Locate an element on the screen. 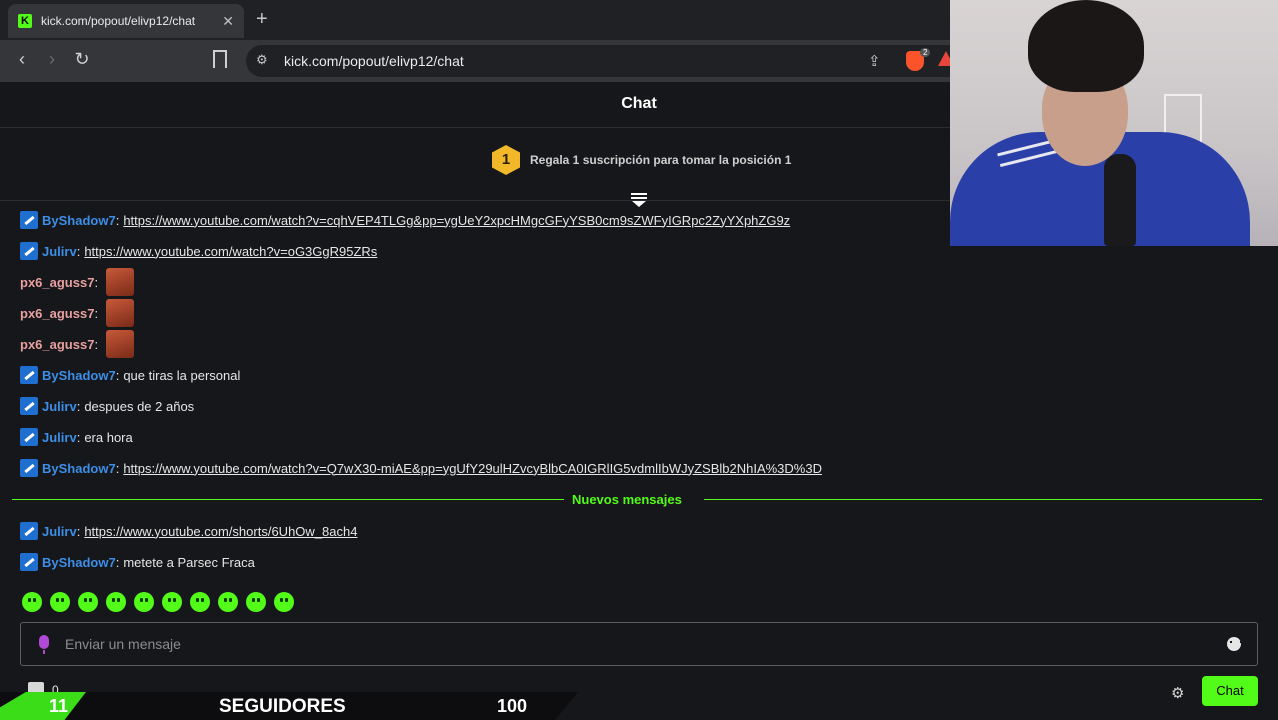  quick-emote-bar is located at coordinates (162, 603).